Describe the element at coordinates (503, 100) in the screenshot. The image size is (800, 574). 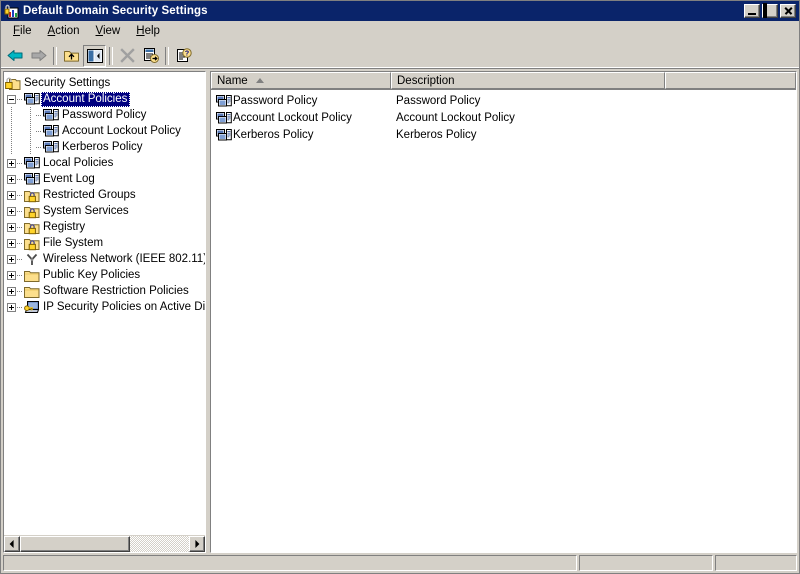
I see `list-item: Password Policy Password Policy` at that location.